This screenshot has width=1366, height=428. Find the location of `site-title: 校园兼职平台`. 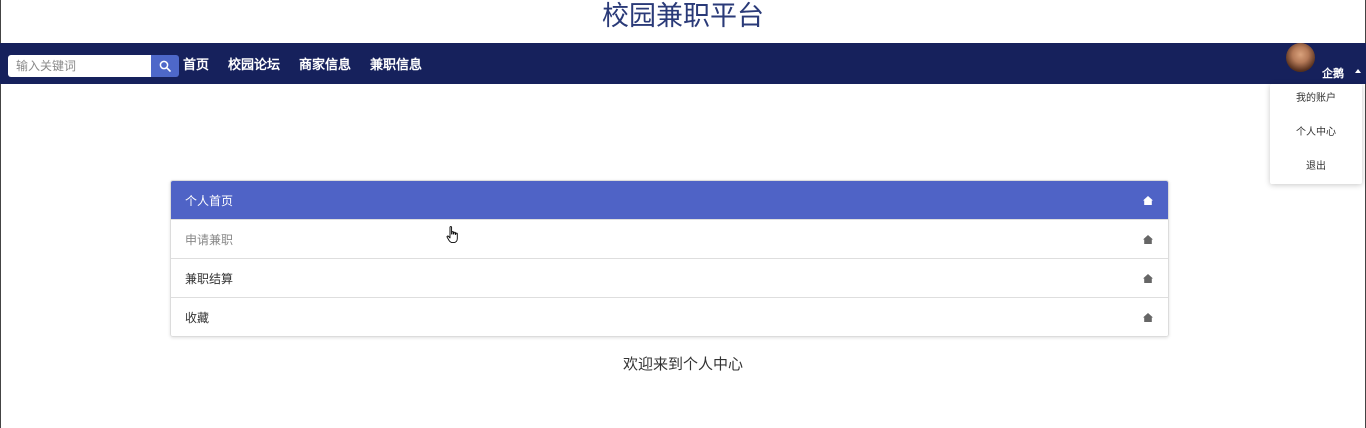

site-title: 校园兼职平台 is located at coordinates (683, 16).